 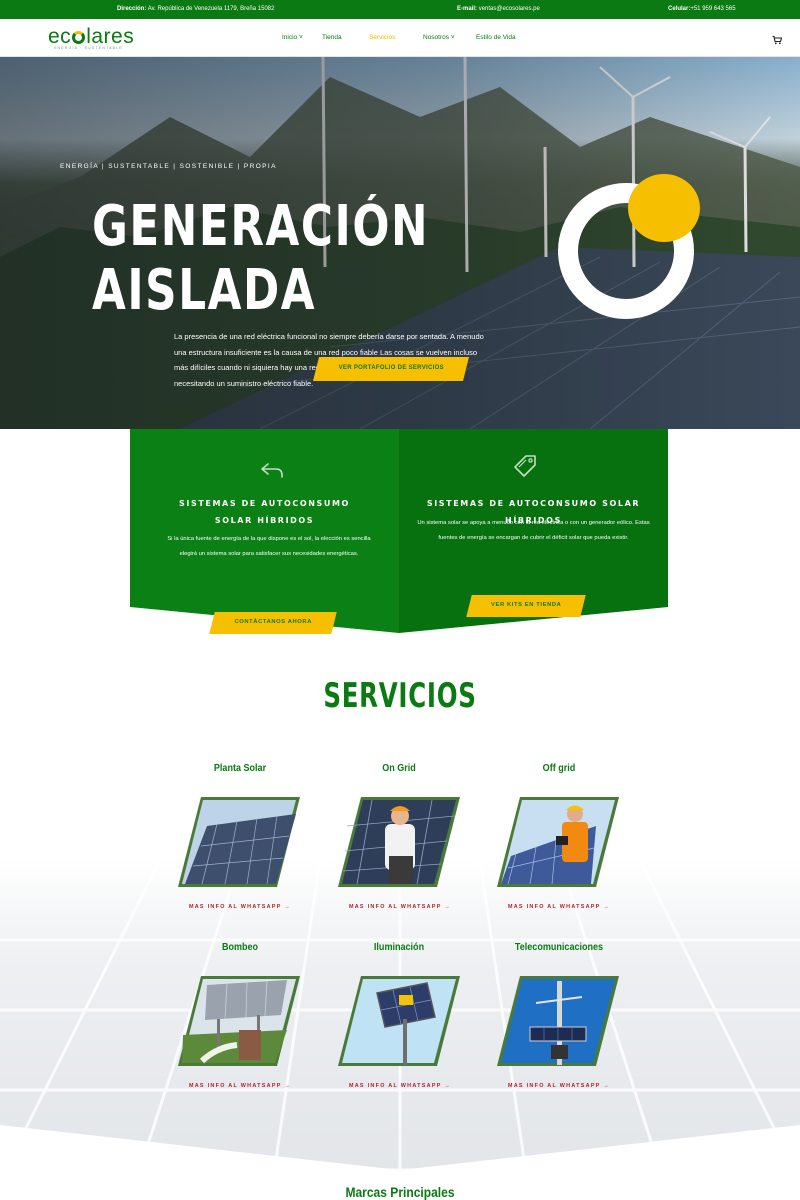 I want to click on nav-tienda: Tienda, so click(x=332, y=37).